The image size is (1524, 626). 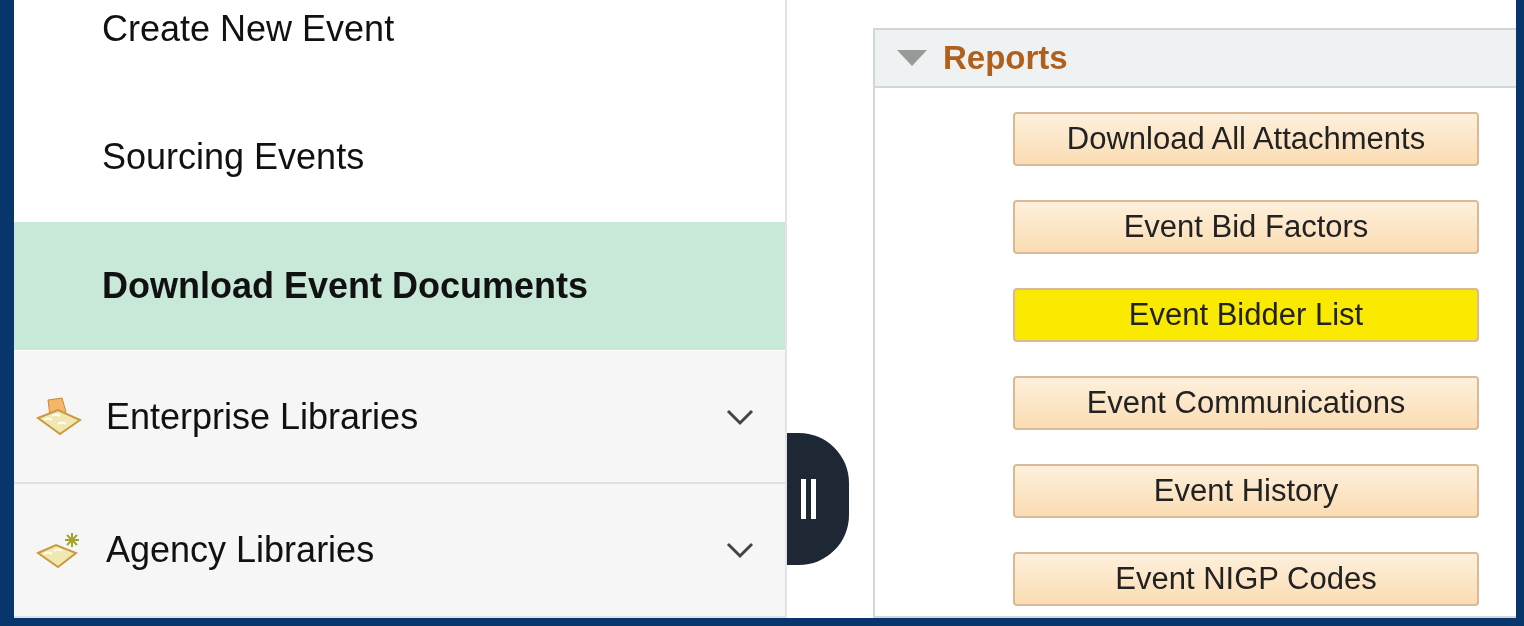 What do you see at coordinates (1246, 579) in the screenshot?
I see `report-button: Event NIGP Codes` at bounding box center [1246, 579].